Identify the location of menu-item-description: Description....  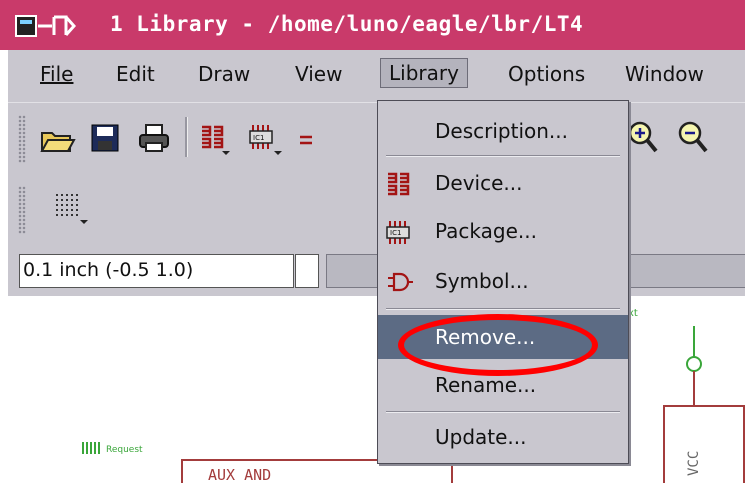
(503, 131).